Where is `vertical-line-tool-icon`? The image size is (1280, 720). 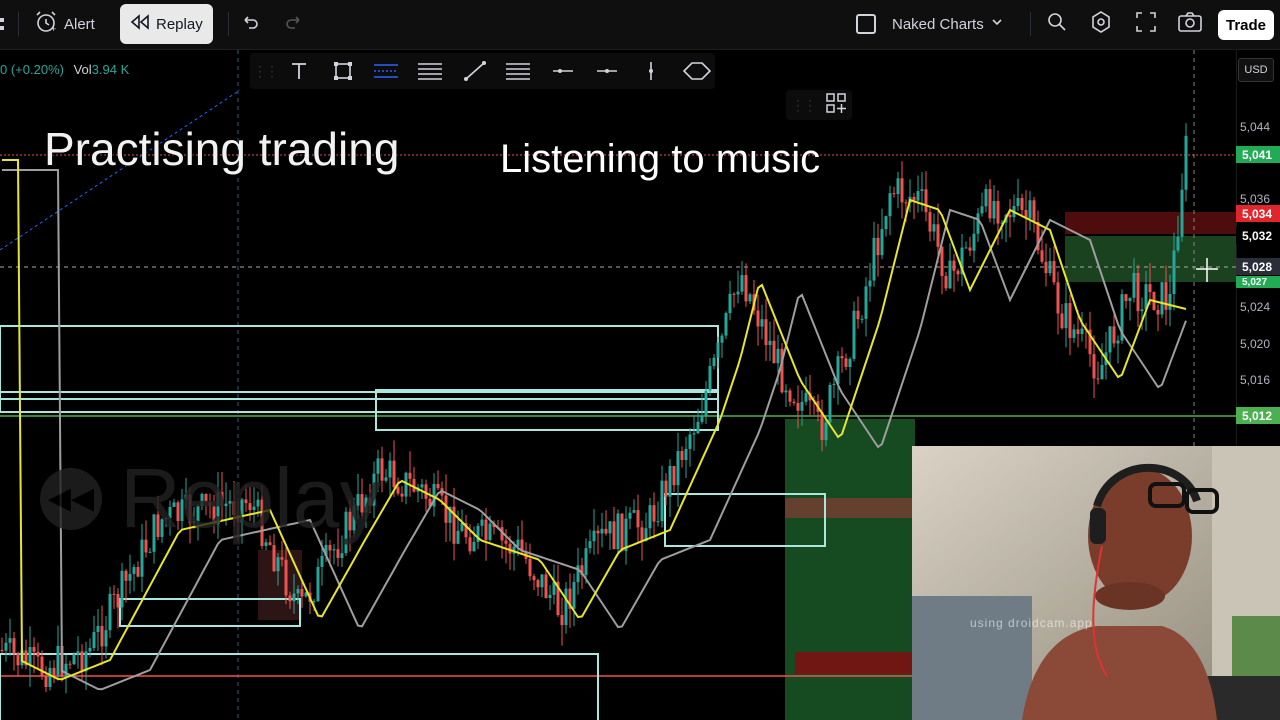
vertical-line-tool-icon is located at coordinates (651, 71).